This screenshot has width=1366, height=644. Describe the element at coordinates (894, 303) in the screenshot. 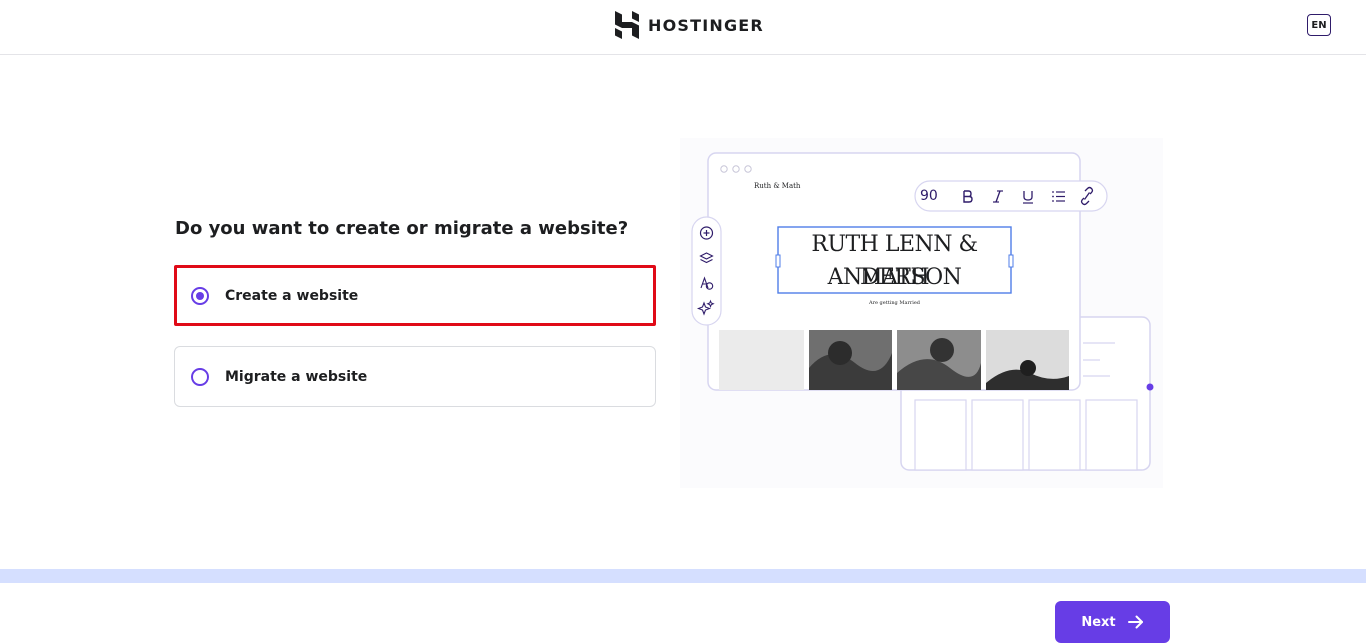

I see `illustration-subtitle: Are getting Married` at that location.